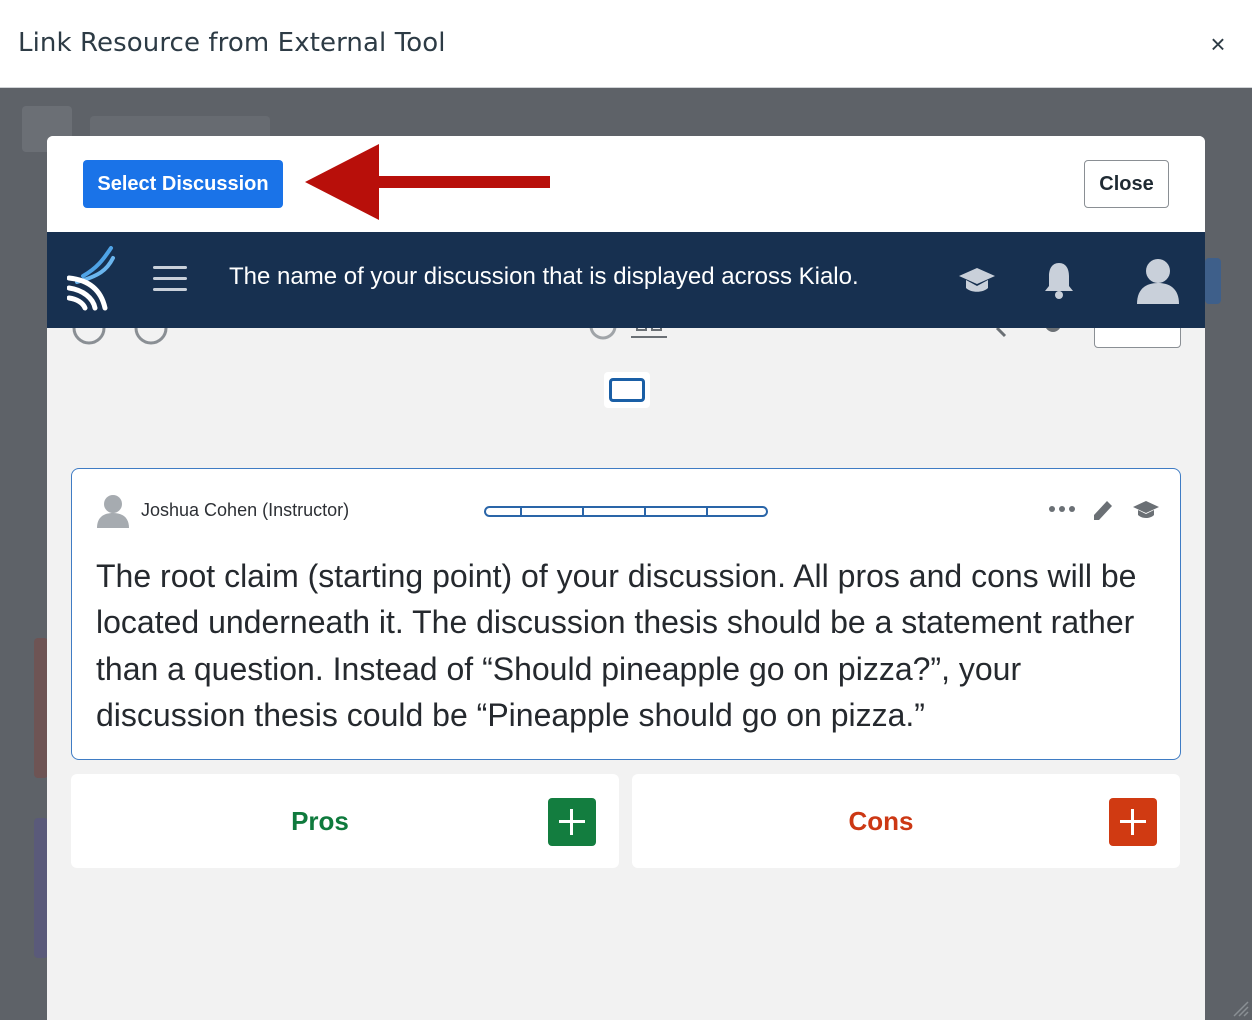 The height and width of the screenshot is (1020, 1252). What do you see at coordinates (1158, 281) in the screenshot?
I see `user-avatar-icon` at bounding box center [1158, 281].